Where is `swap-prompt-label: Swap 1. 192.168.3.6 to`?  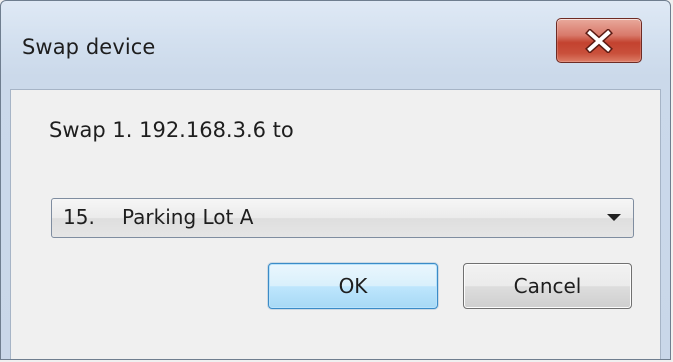 swap-prompt-label: Swap 1. 192.168.3.6 to is located at coordinates (171, 130).